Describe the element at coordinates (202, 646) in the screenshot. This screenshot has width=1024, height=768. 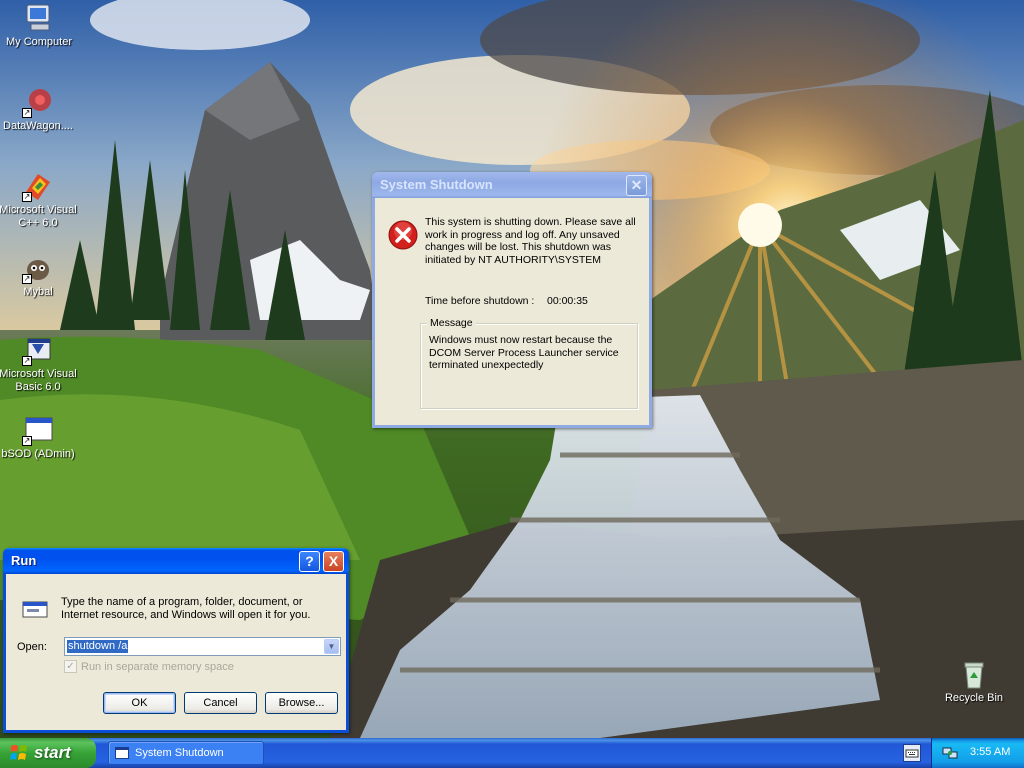
I see `open-combobox: shutdown /a ▼` at that location.